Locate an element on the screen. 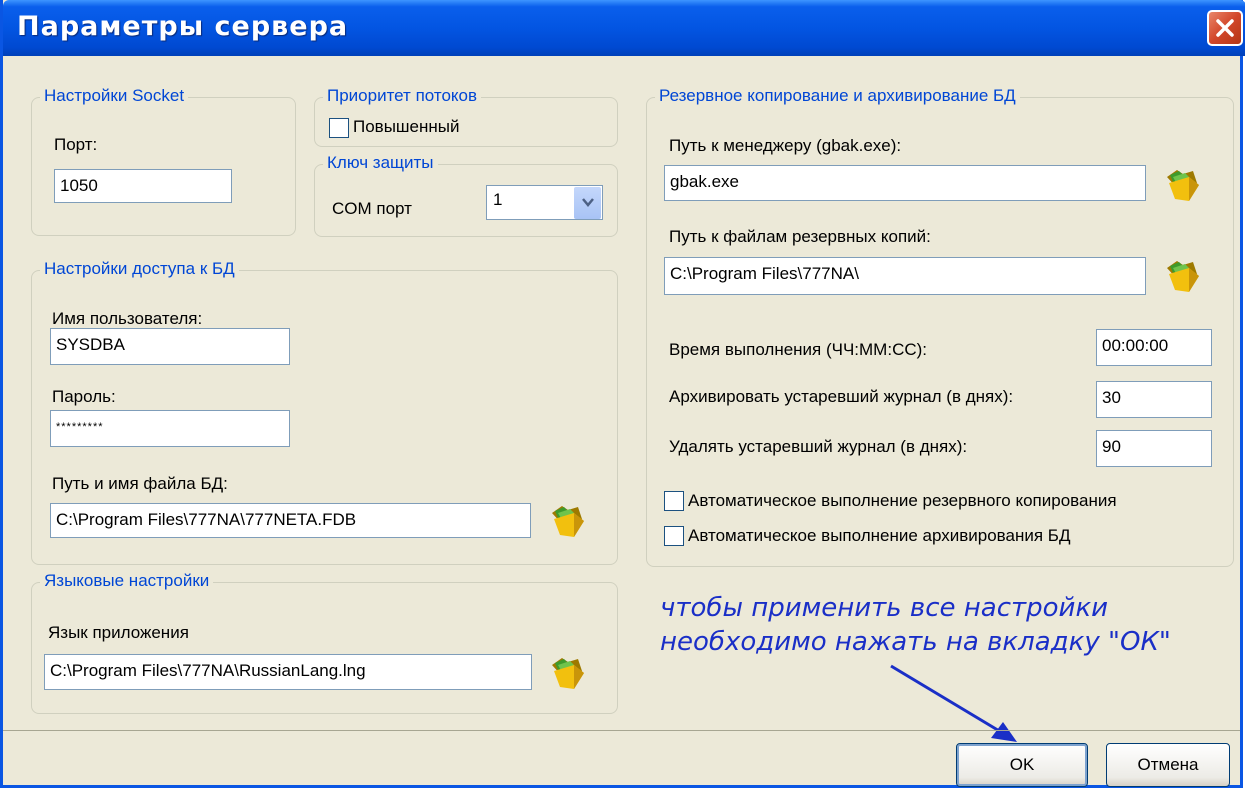  dropdown-button is located at coordinates (587, 203).